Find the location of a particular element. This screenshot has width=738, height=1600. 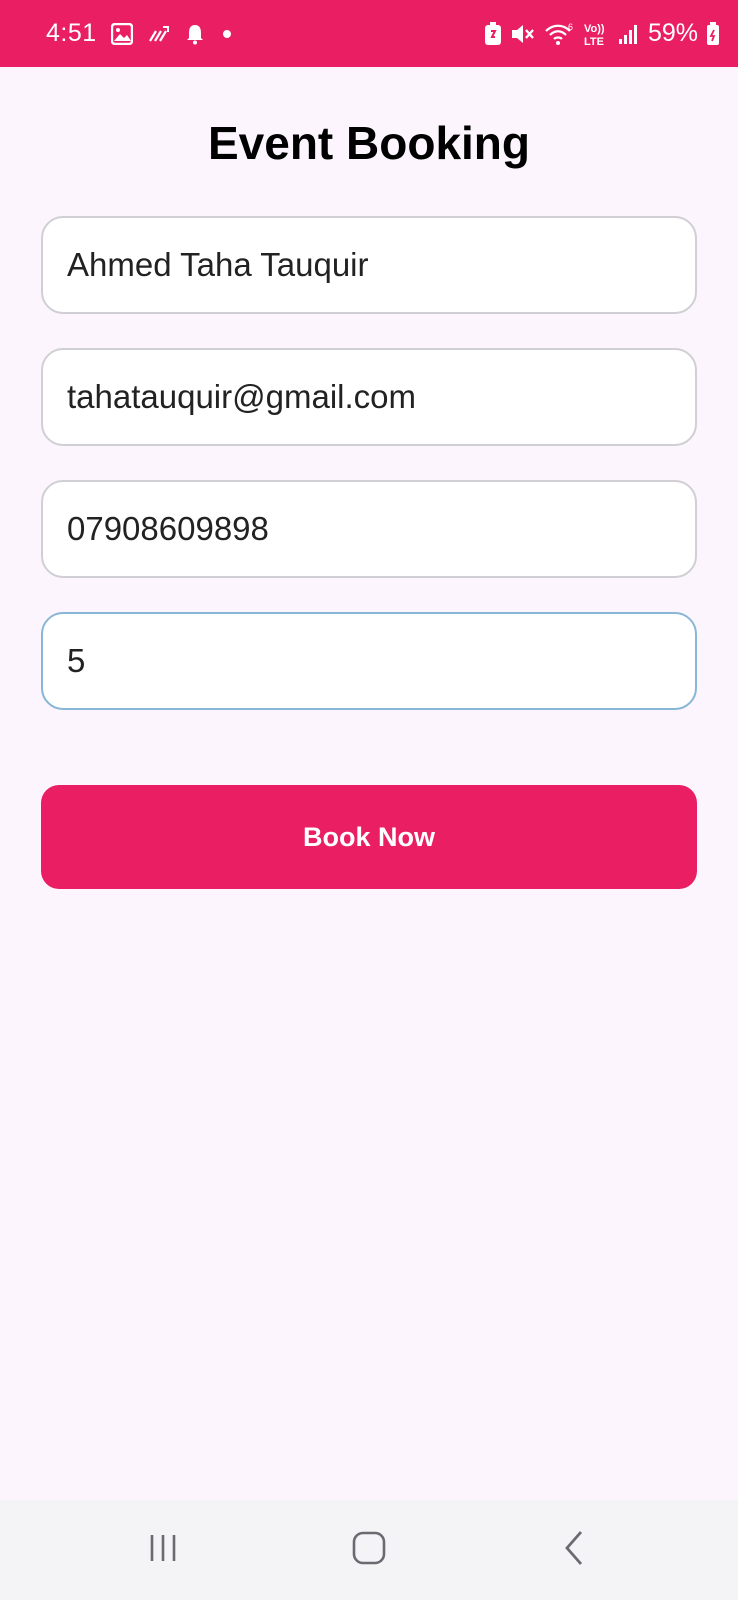

tickets-input is located at coordinates (369, 661).